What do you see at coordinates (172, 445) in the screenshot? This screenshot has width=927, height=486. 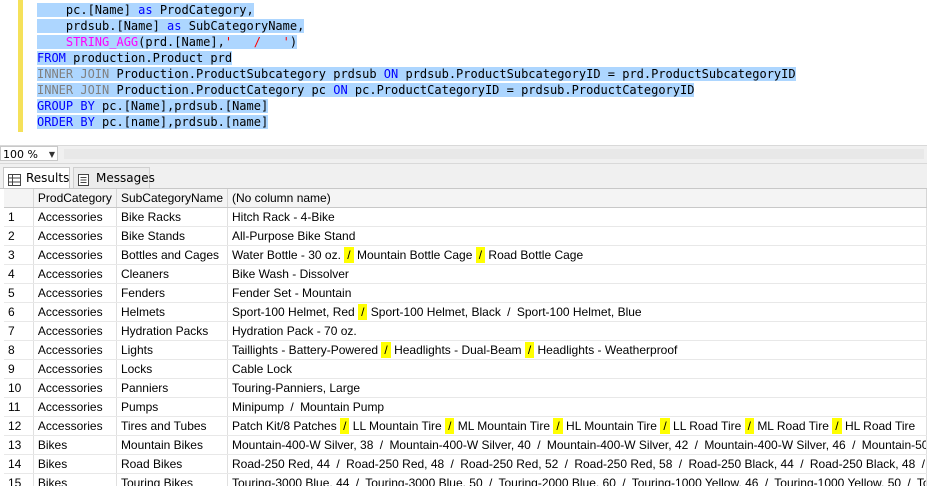 I see `cell-subcategory: Mountain Bikes` at bounding box center [172, 445].